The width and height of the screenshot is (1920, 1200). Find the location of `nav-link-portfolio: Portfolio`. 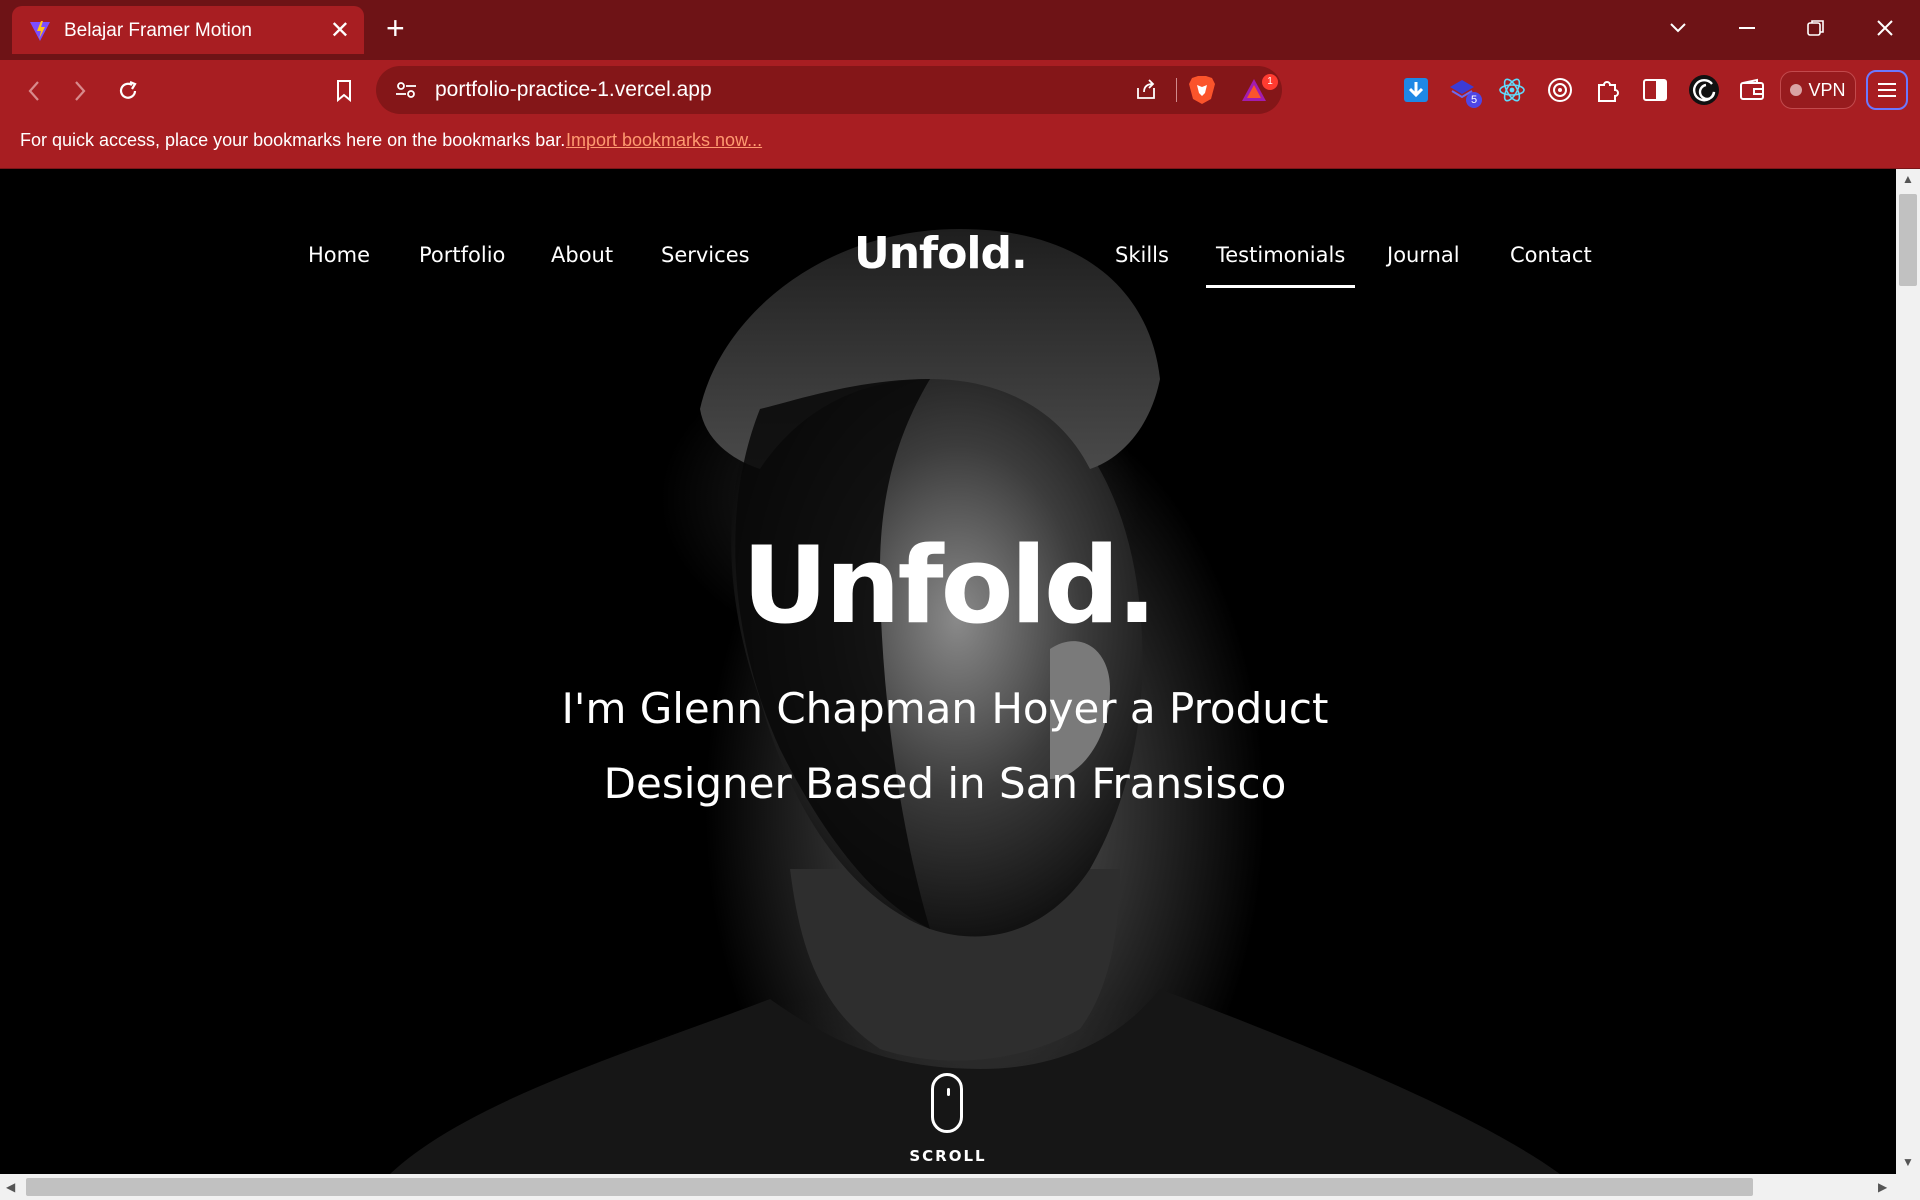

nav-link-portfolio: Portfolio is located at coordinates (462, 255).